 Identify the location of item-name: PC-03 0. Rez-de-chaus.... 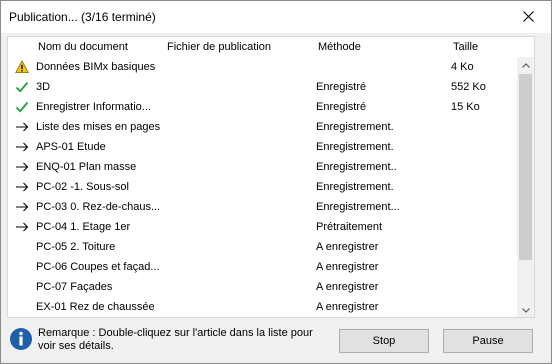
(98, 207).